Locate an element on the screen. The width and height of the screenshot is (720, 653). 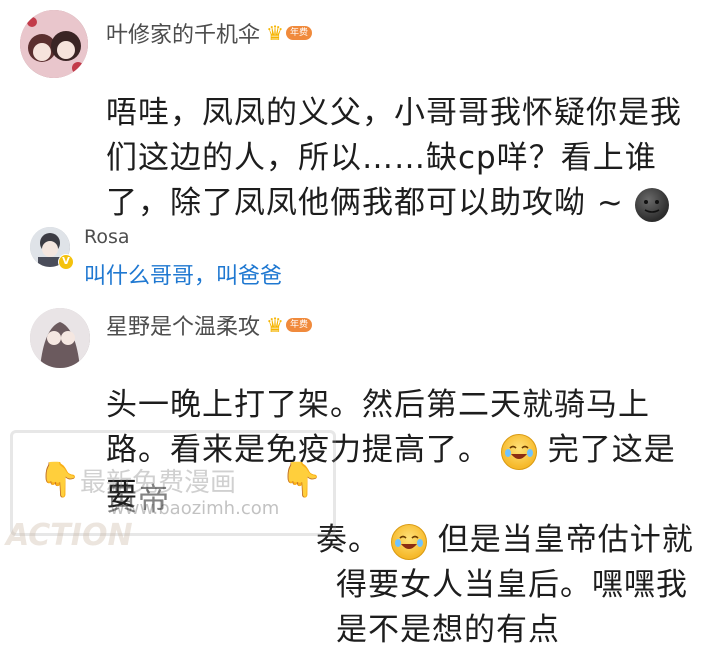
username: 叶修家的千机伞 is located at coordinates (183, 33).